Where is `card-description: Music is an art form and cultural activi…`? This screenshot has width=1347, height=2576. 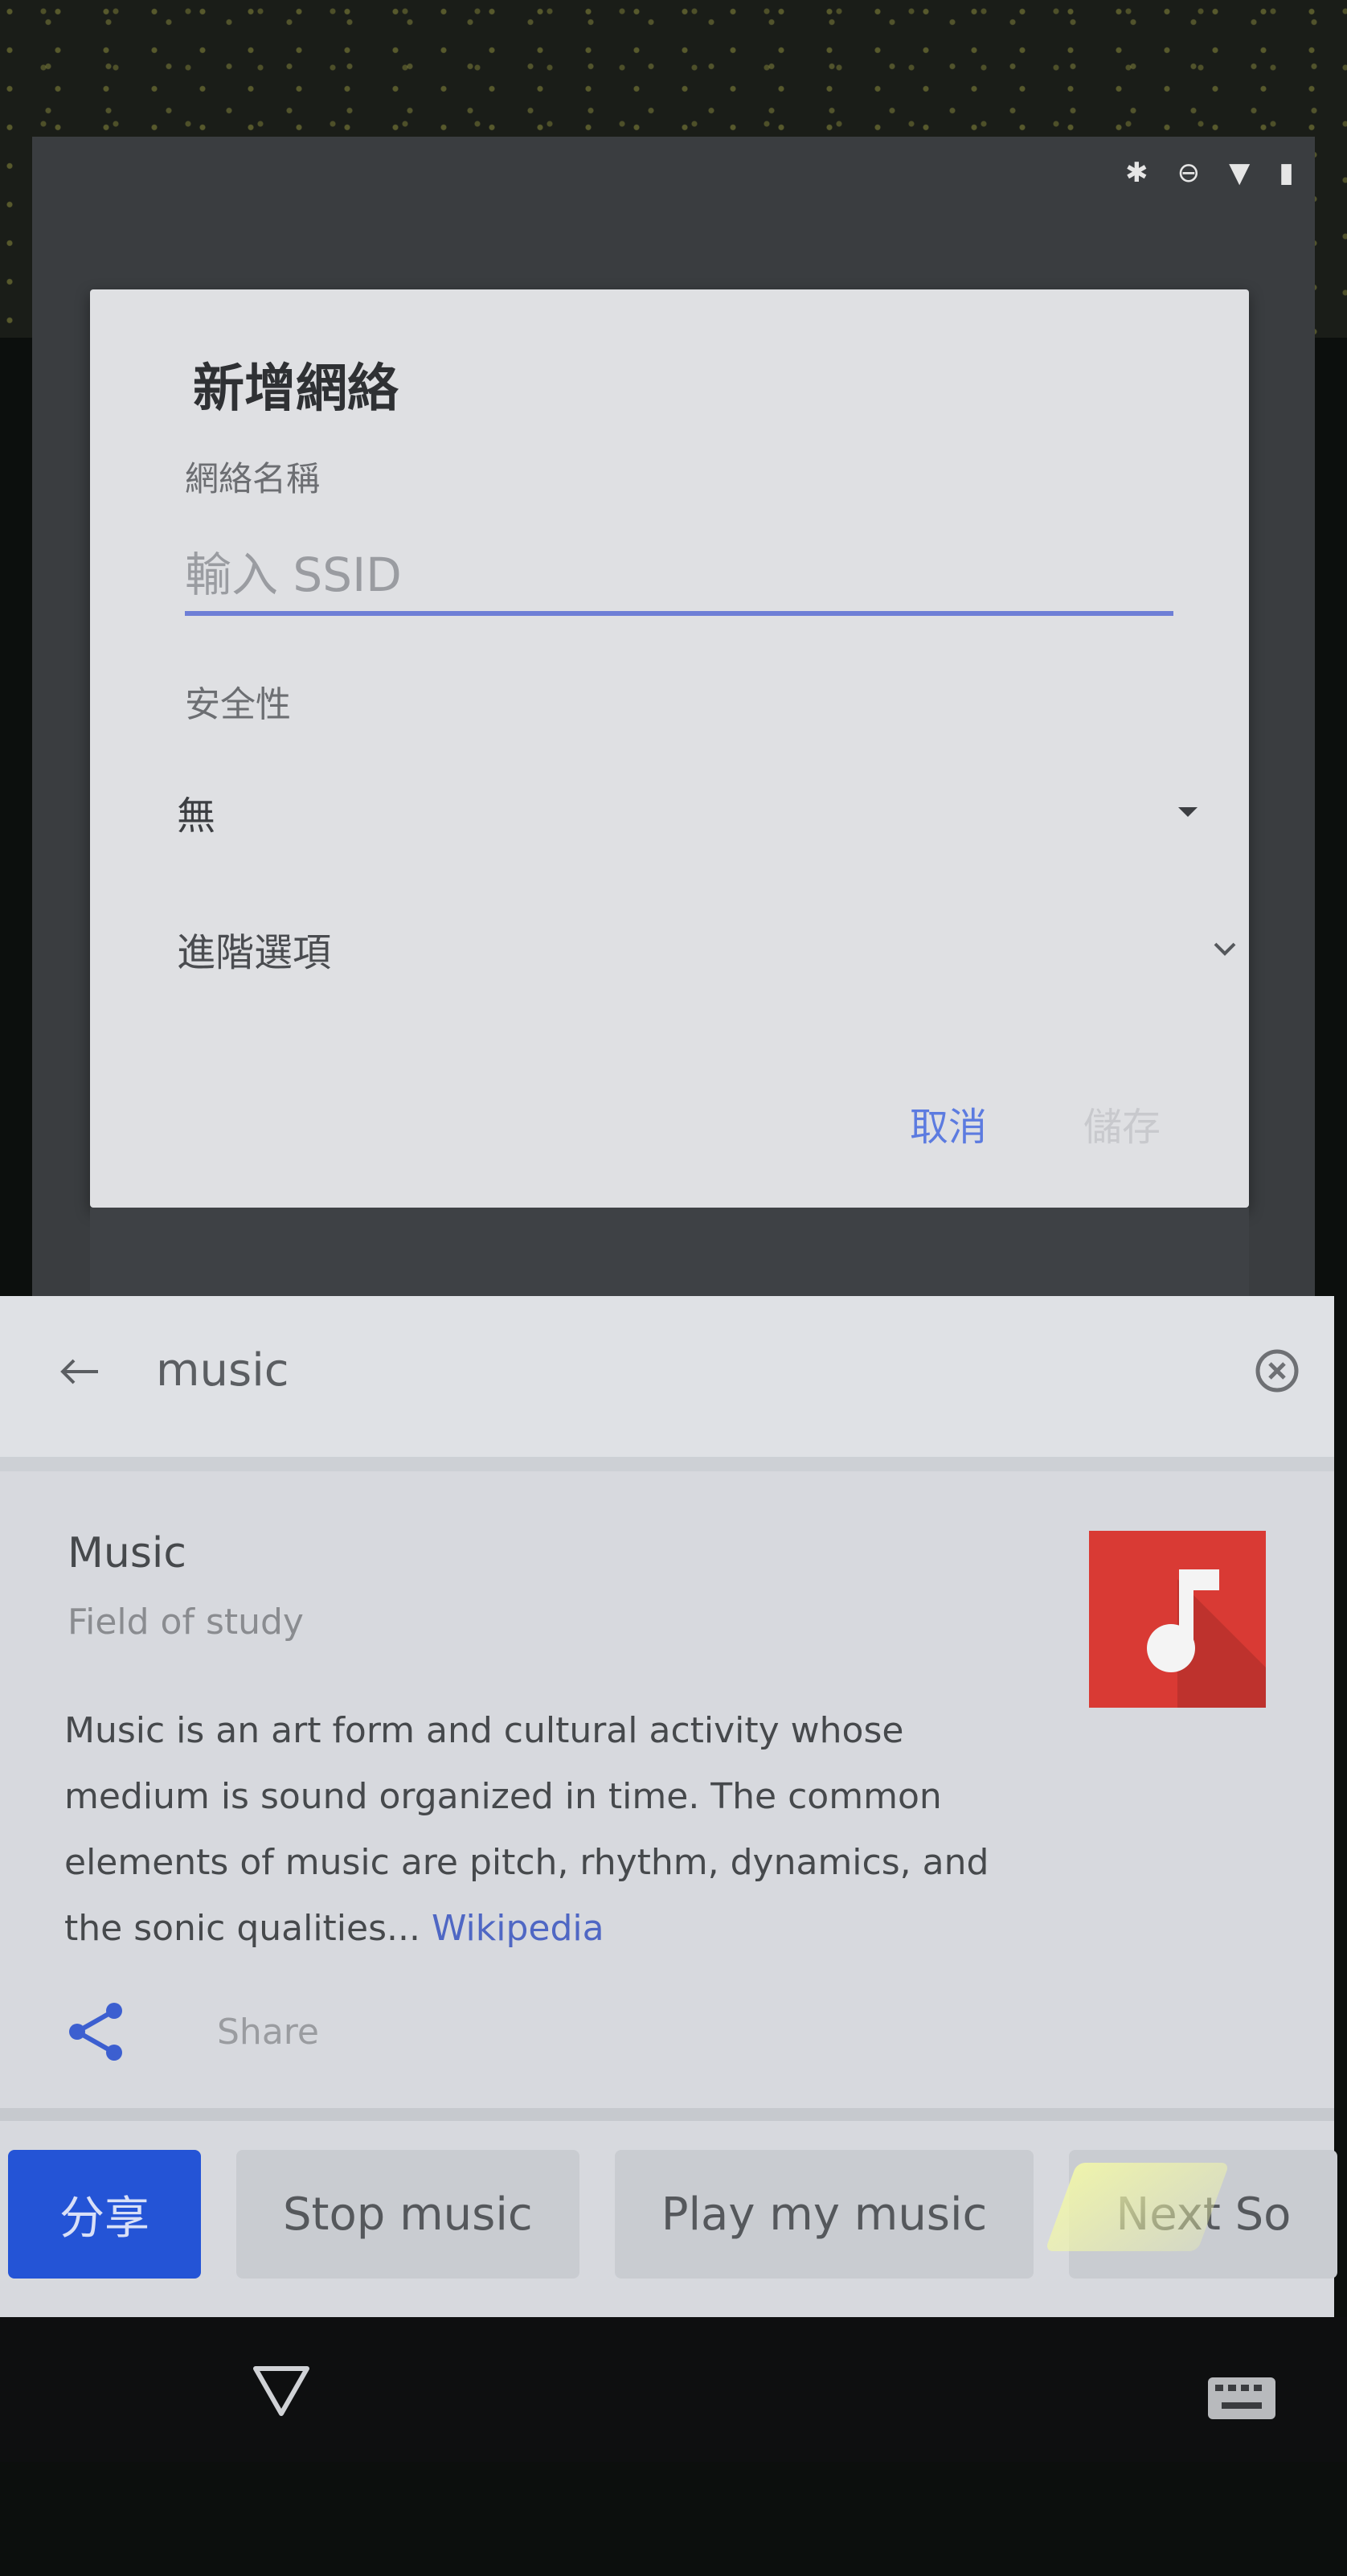 card-description: Music is an art form and cultural activi… is located at coordinates (546, 1830).